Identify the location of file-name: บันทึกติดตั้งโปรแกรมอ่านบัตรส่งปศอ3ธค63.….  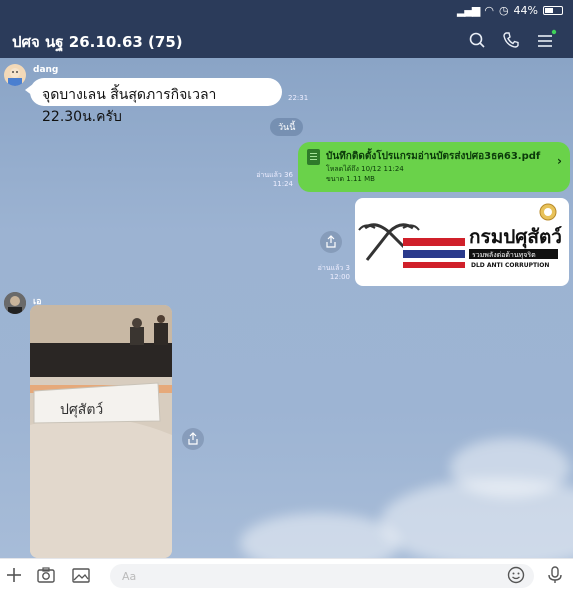
(433, 156).